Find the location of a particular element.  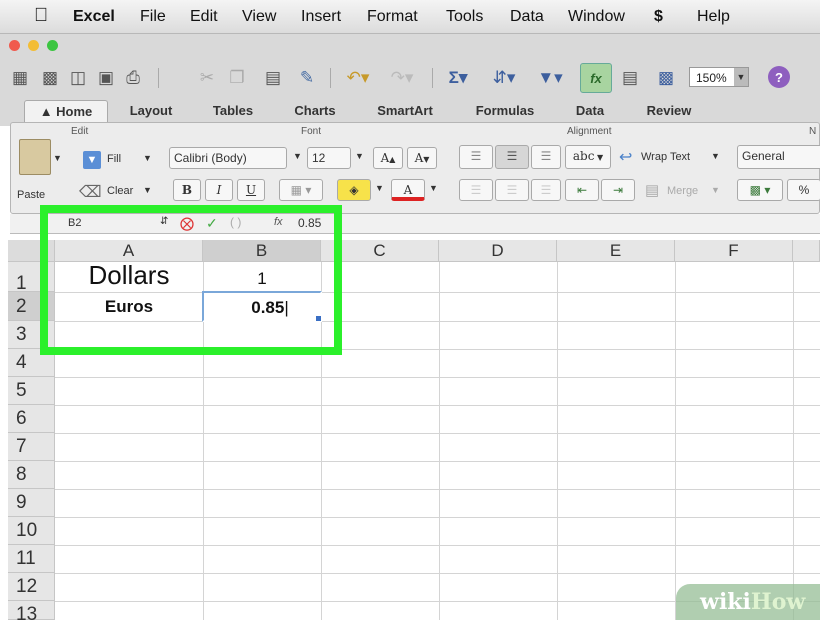

paste-toolbar-icon: ▤ is located at coordinates (273, 78).